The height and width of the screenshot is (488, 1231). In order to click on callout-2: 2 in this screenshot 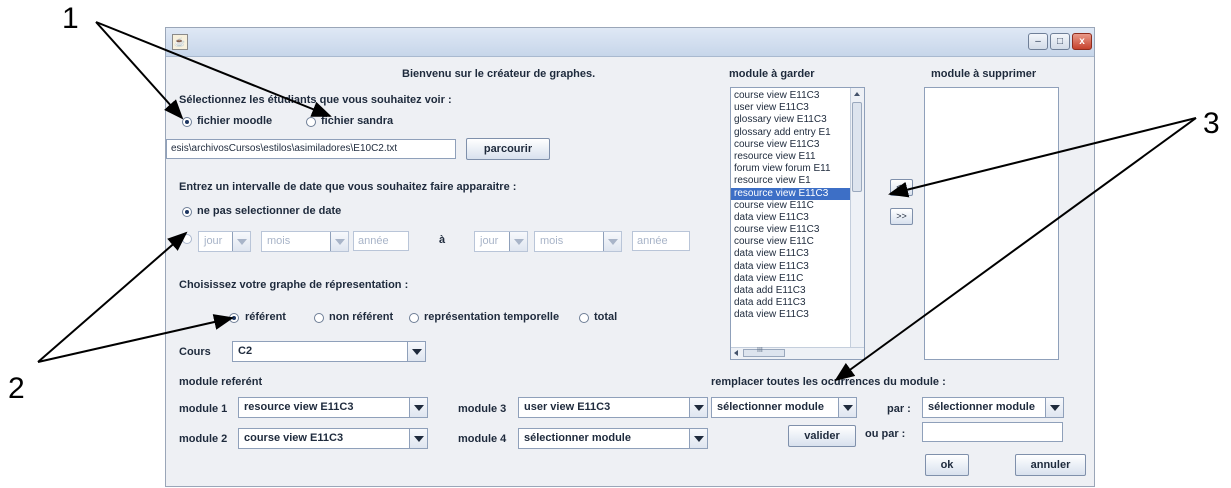, I will do `click(16, 388)`.